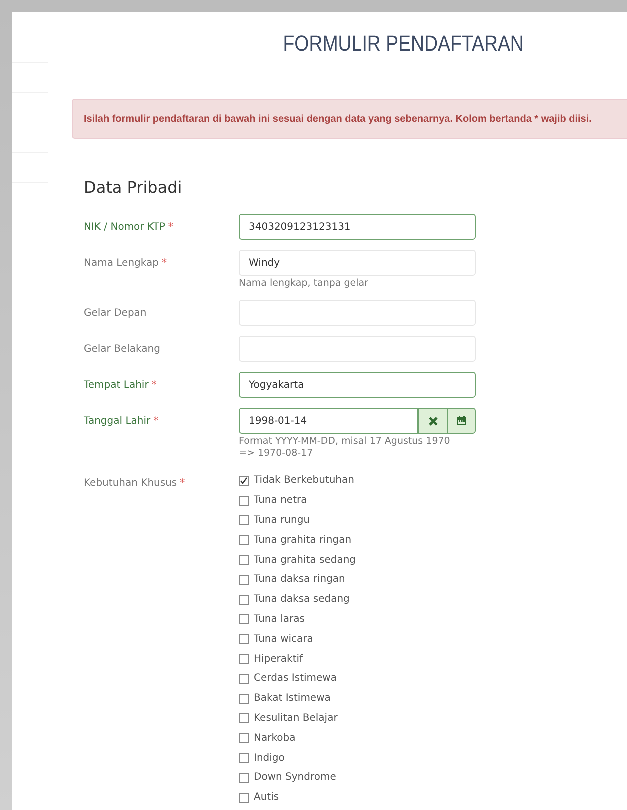 The image size is (627, 810). Describe the element at coordinates (296, 719) in the screenshot. I see `checkbox-label: Kesulitan Belajar` at that location.